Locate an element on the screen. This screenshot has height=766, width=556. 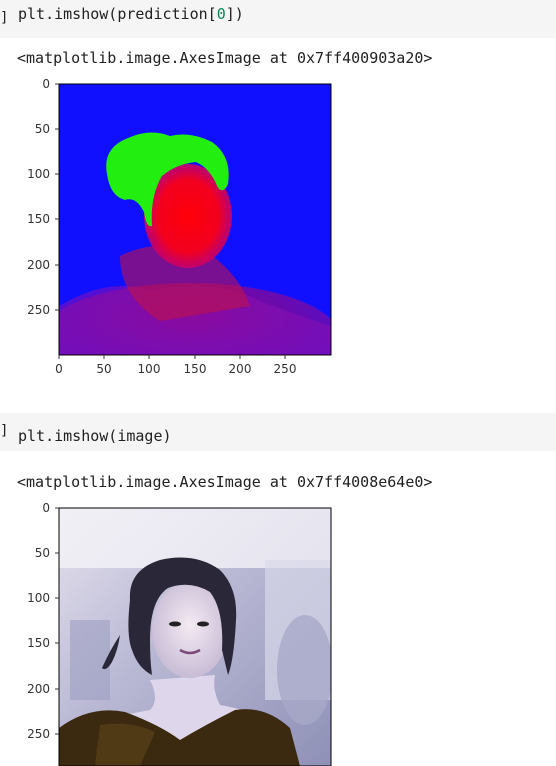
cell-1-code-prefix: plt.imshow(prediction[ is located at coordinates (117, 14).